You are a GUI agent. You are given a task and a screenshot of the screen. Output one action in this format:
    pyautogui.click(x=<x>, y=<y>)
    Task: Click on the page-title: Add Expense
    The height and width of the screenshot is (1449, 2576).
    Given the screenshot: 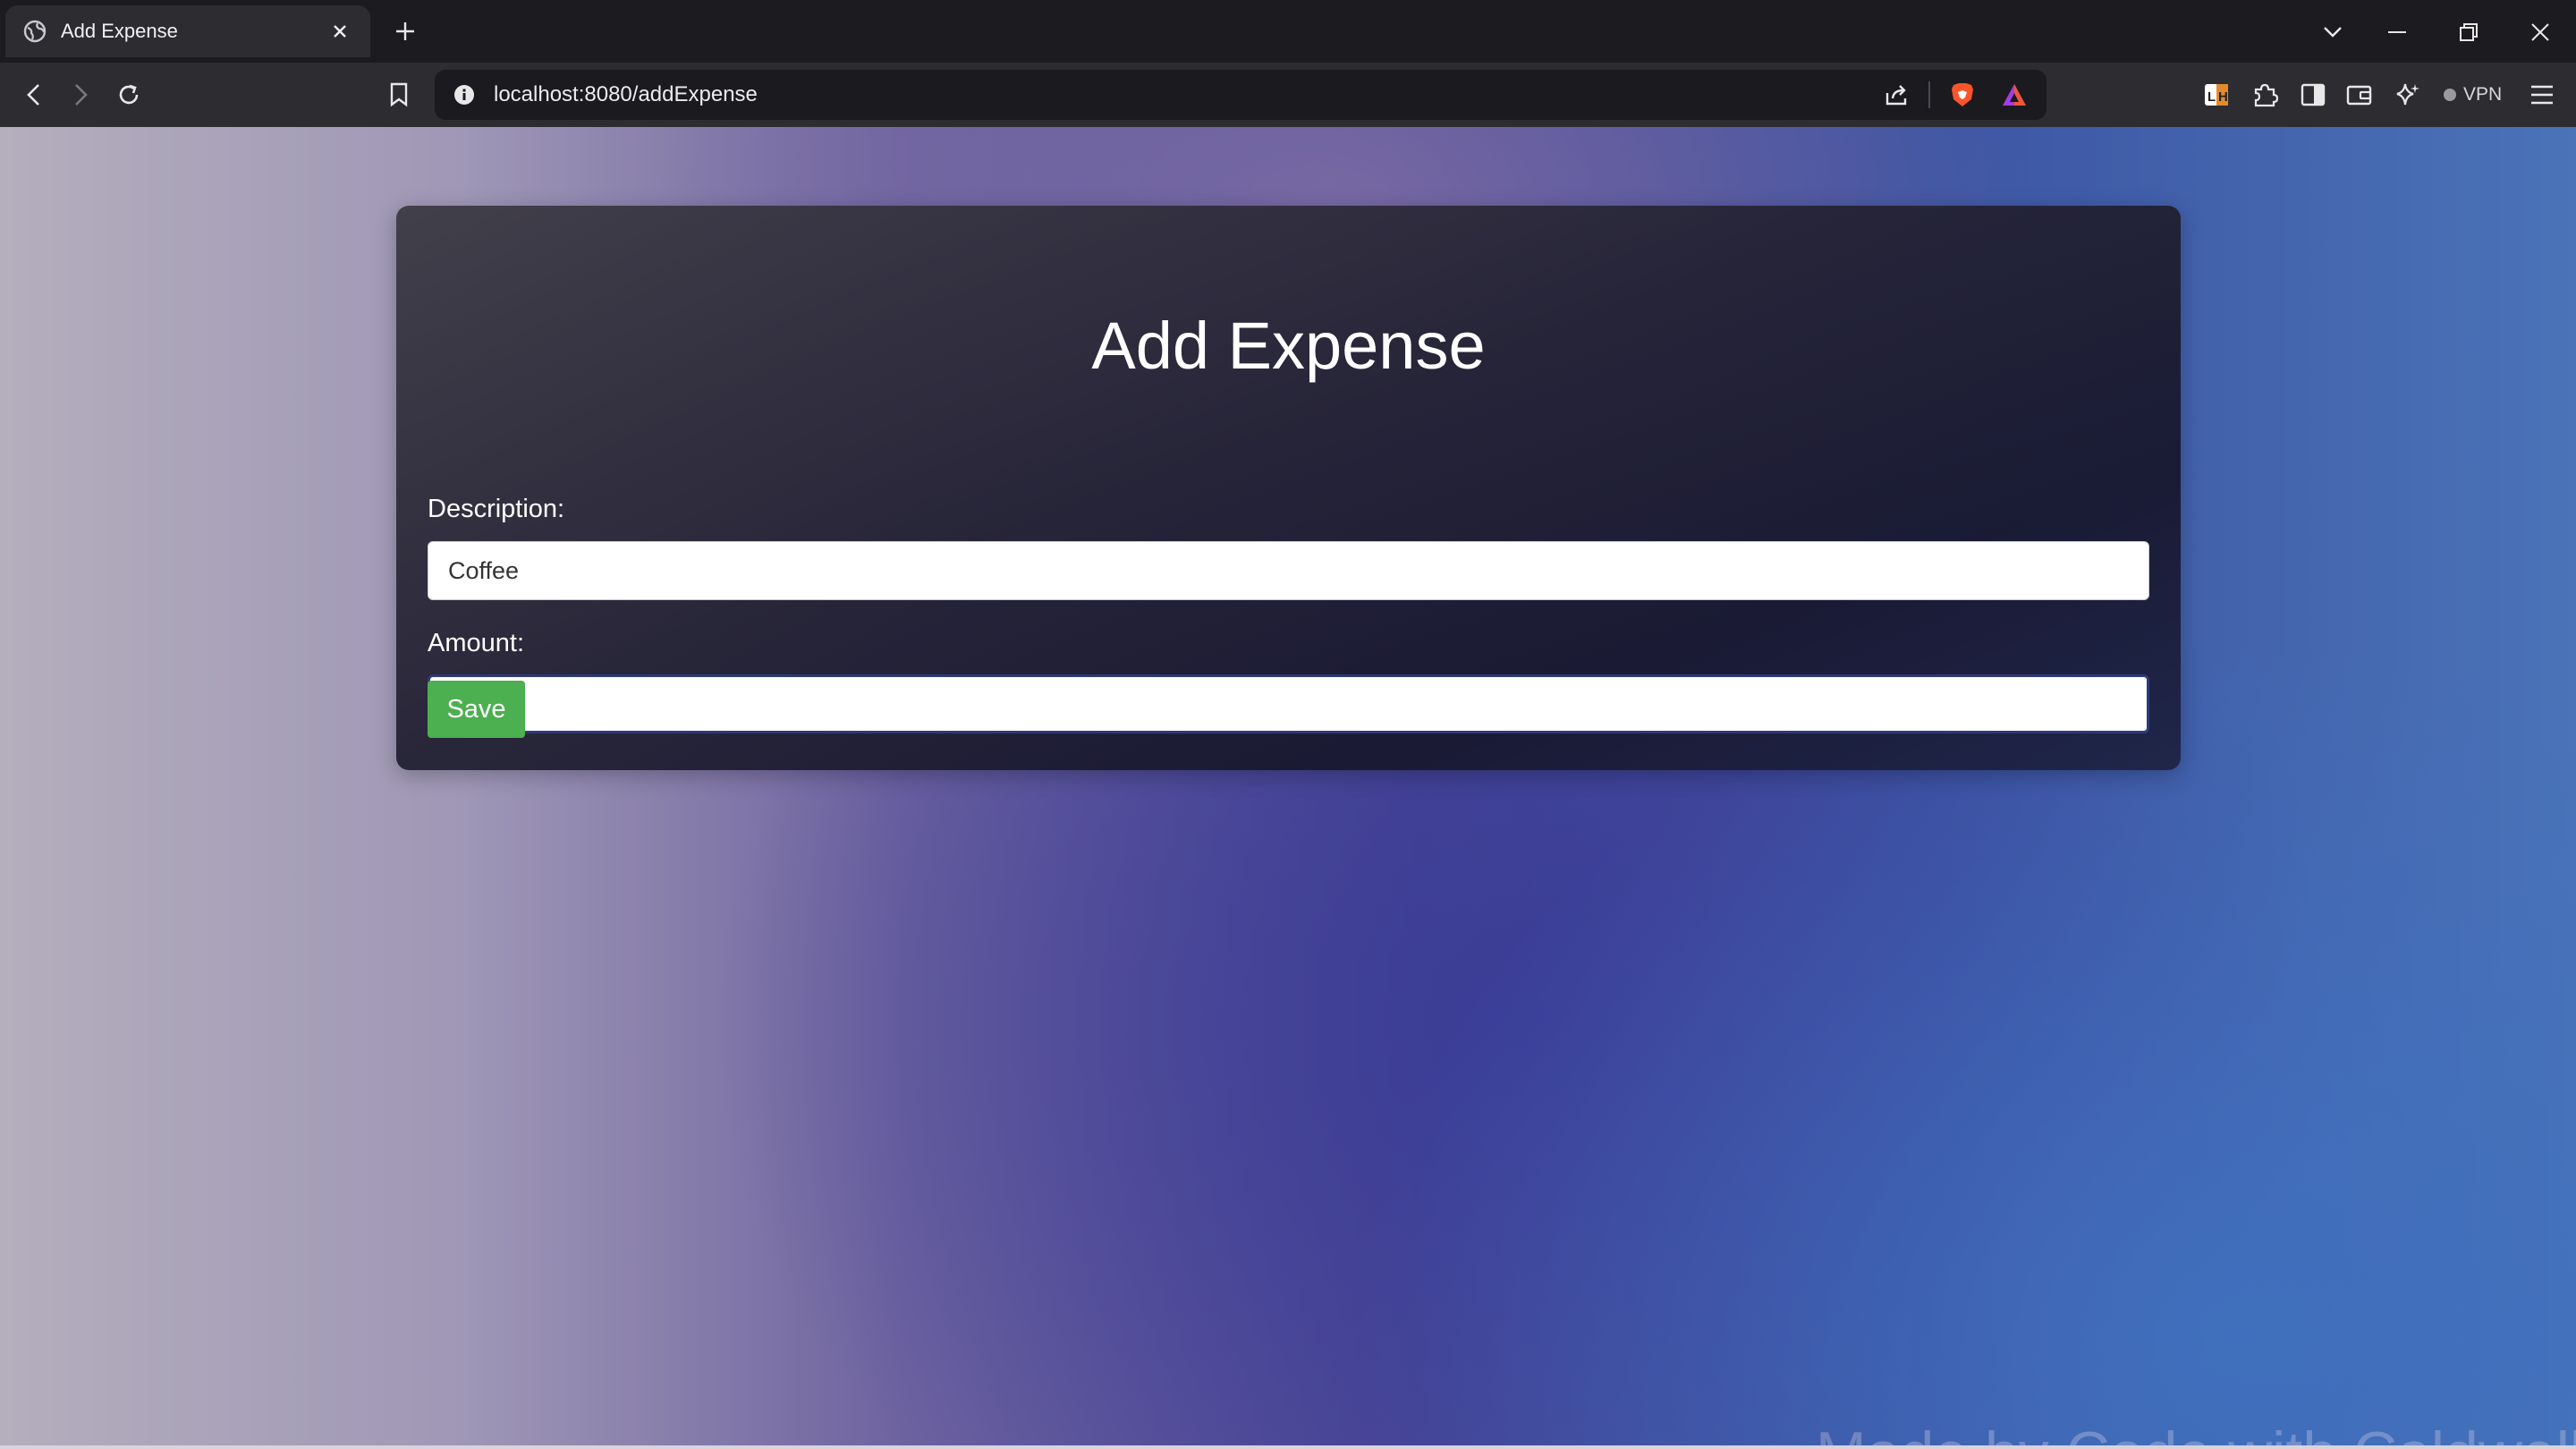 What is the action you would take?
    pyautogui.click(x=1288, y=346)
    